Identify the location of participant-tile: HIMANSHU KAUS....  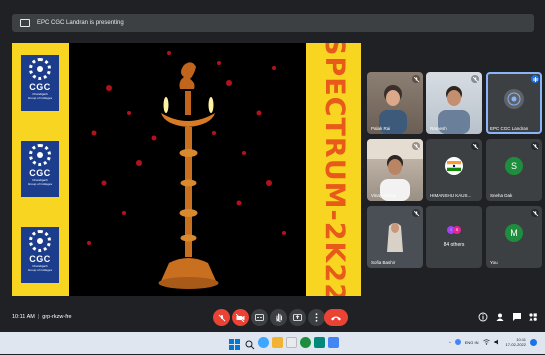
(454, 170).